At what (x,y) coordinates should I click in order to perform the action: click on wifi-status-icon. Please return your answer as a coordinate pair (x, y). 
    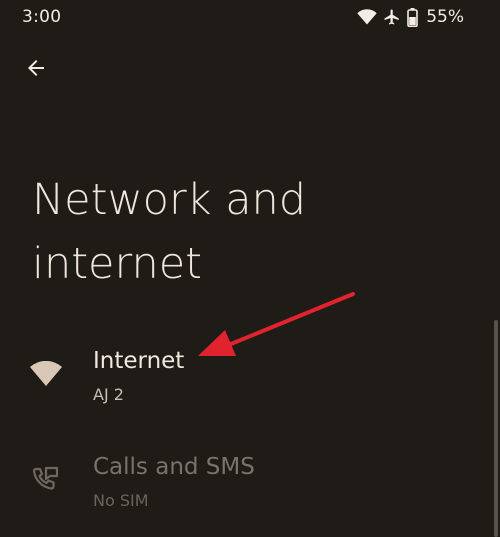
    Looking at the image, I should click on (367, 17).